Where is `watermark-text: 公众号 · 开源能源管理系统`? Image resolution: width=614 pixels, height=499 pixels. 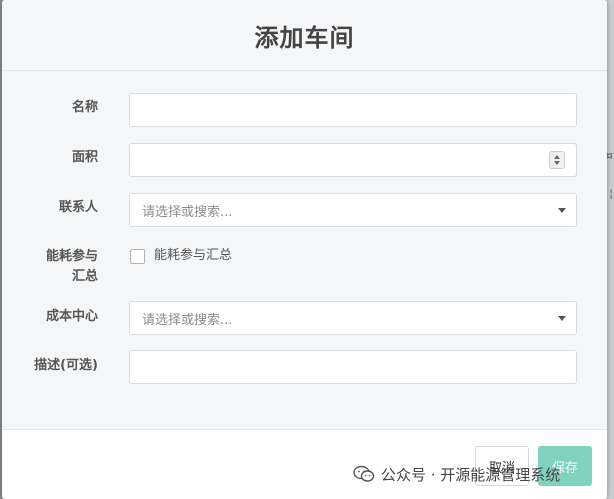
watermark-text: 公众号 · 开源能源管理系统 is located at coordinates (471, 474).